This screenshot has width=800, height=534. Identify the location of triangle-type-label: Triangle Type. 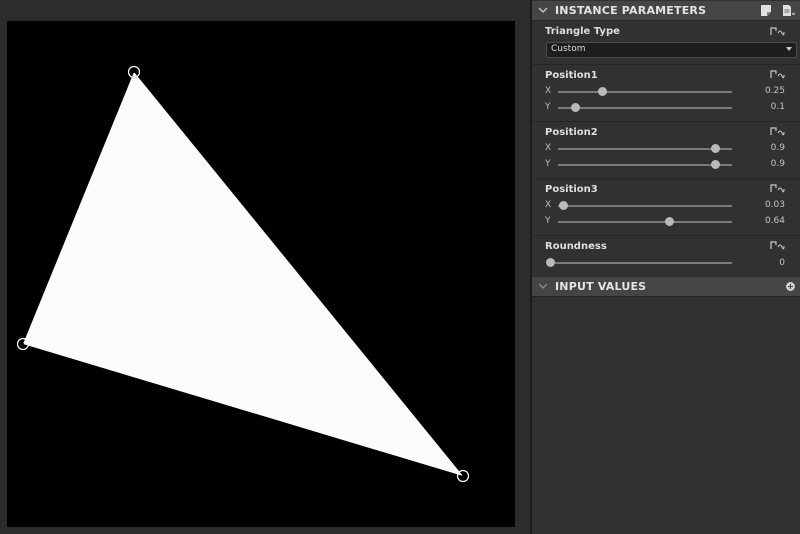
(582, 31).